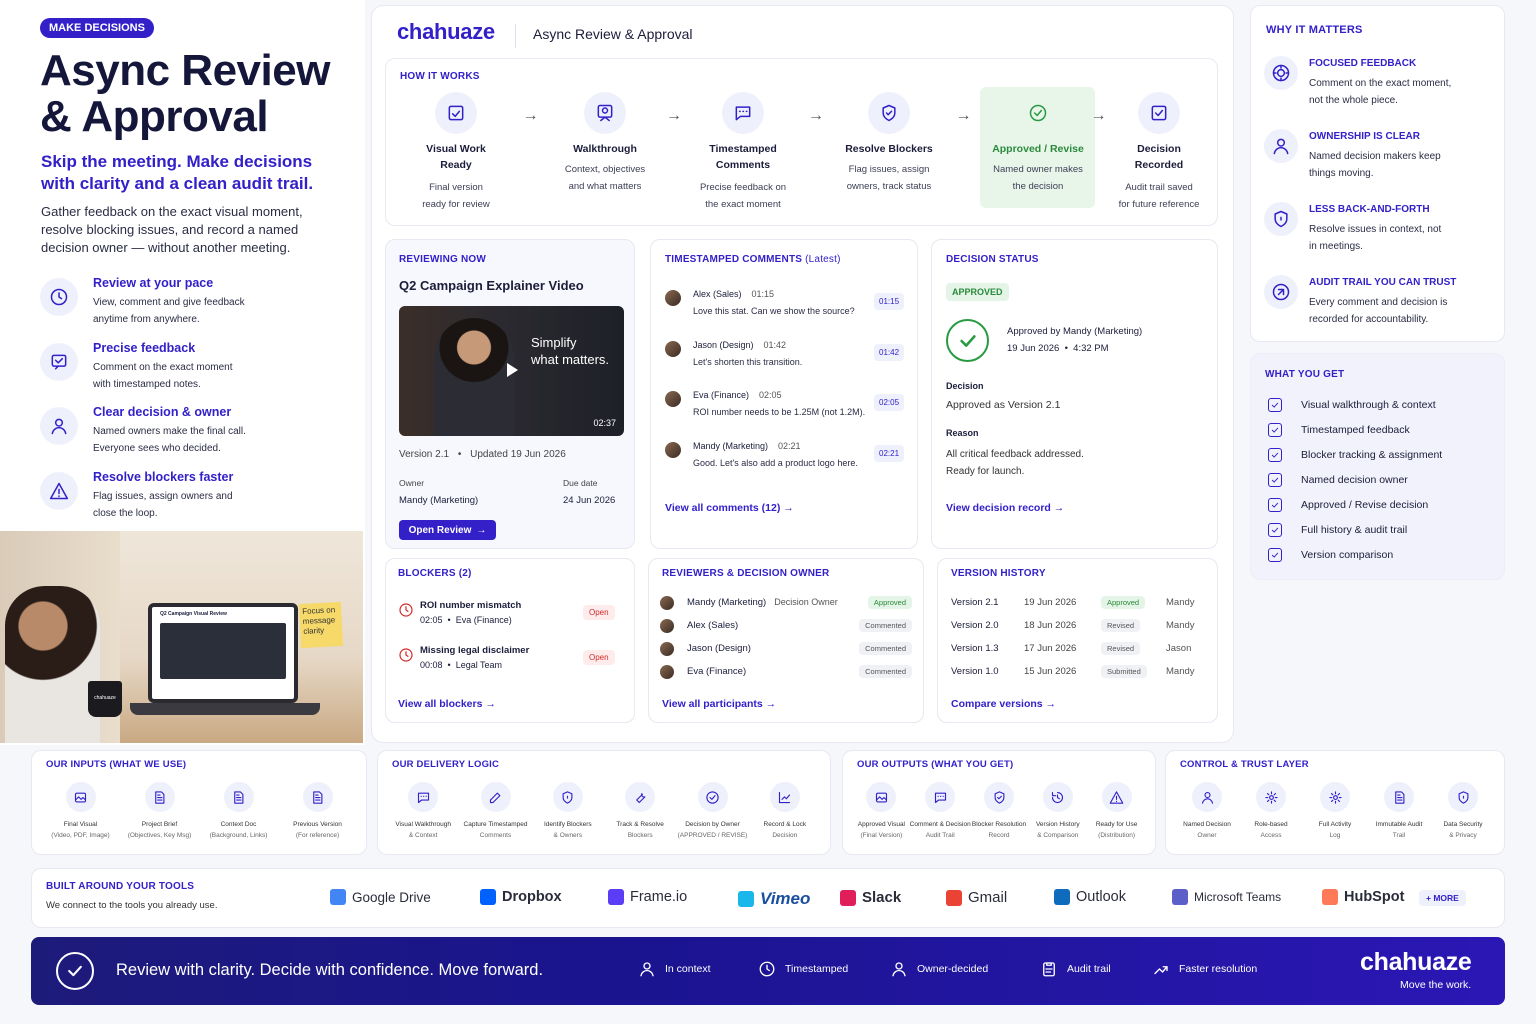  Describe the element at coordinates (1375, 156) in the screenshot. I see `why-desc-line-1: Named decision makers keep` at that location.